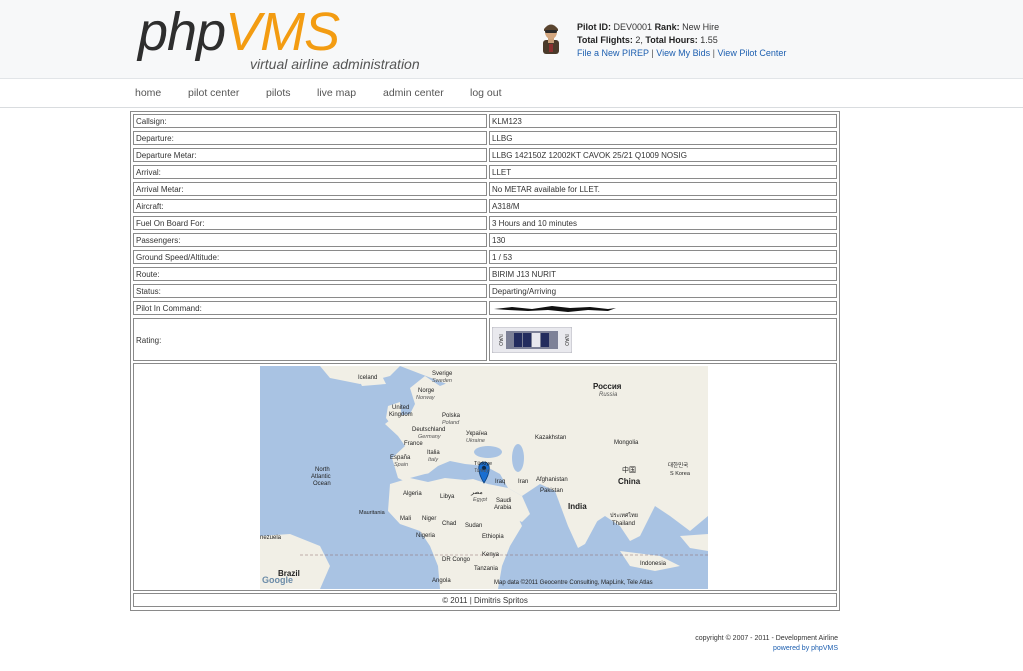 This screenshot has width=1023, height=671. What do you see at coordinates (629, 470) in the screenshot?
I see `map-label: 中国` at bounding box center [629, 470].